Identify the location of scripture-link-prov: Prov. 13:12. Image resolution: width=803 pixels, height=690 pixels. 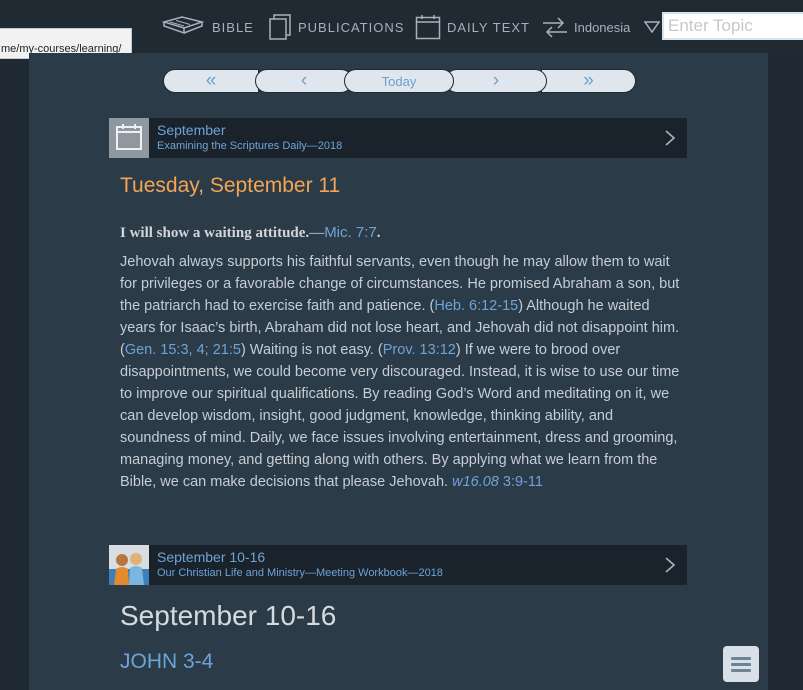
(419, 350).